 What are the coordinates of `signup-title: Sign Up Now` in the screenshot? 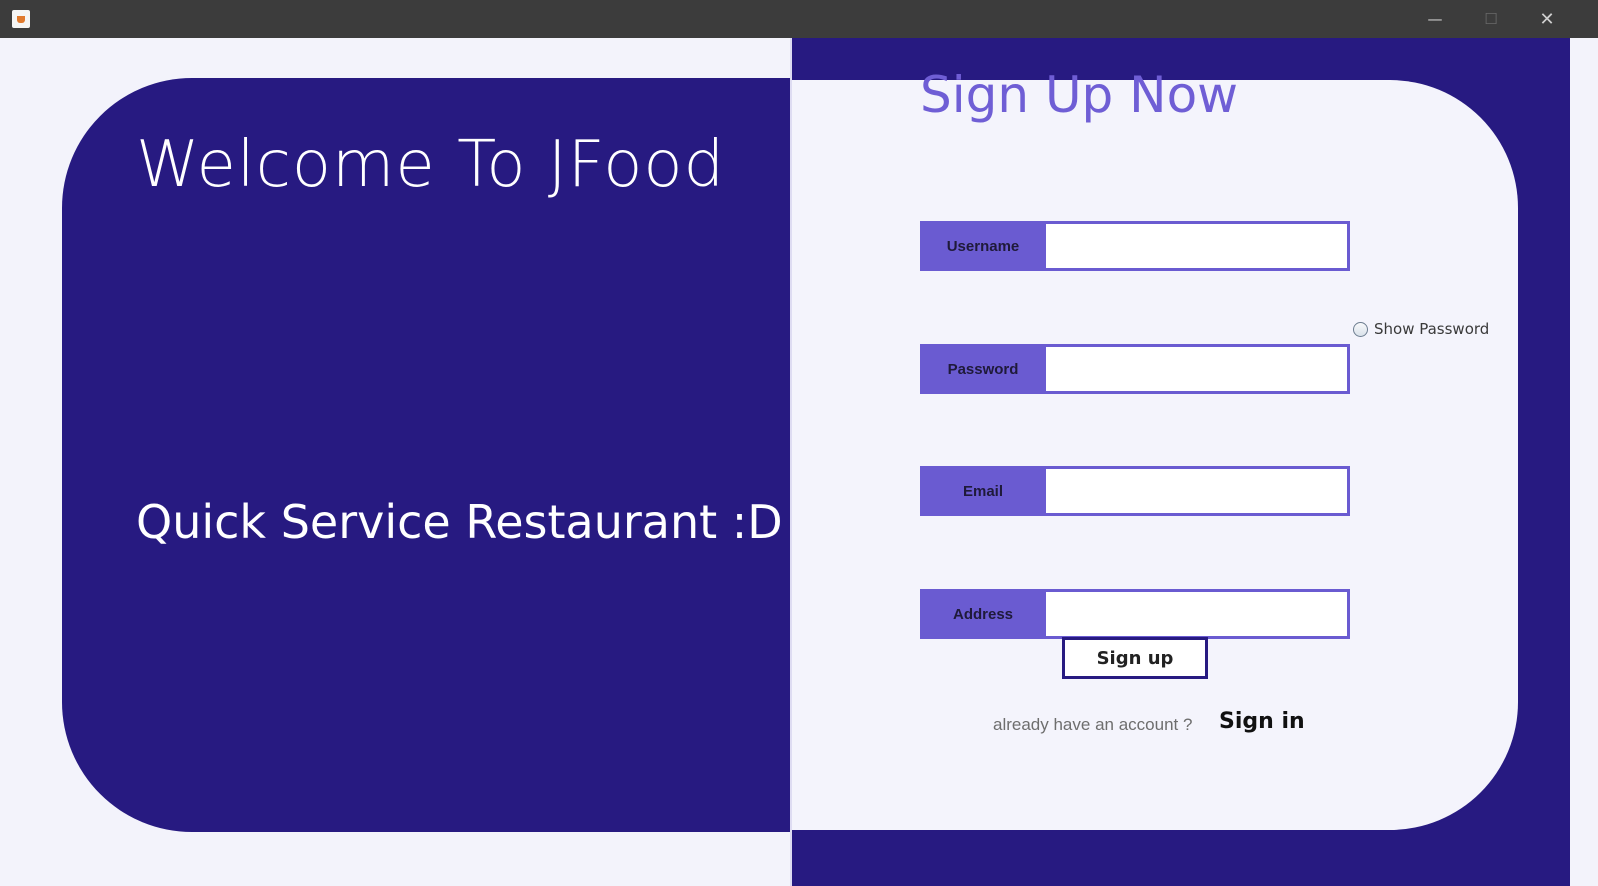 It's located at (1079, 95).